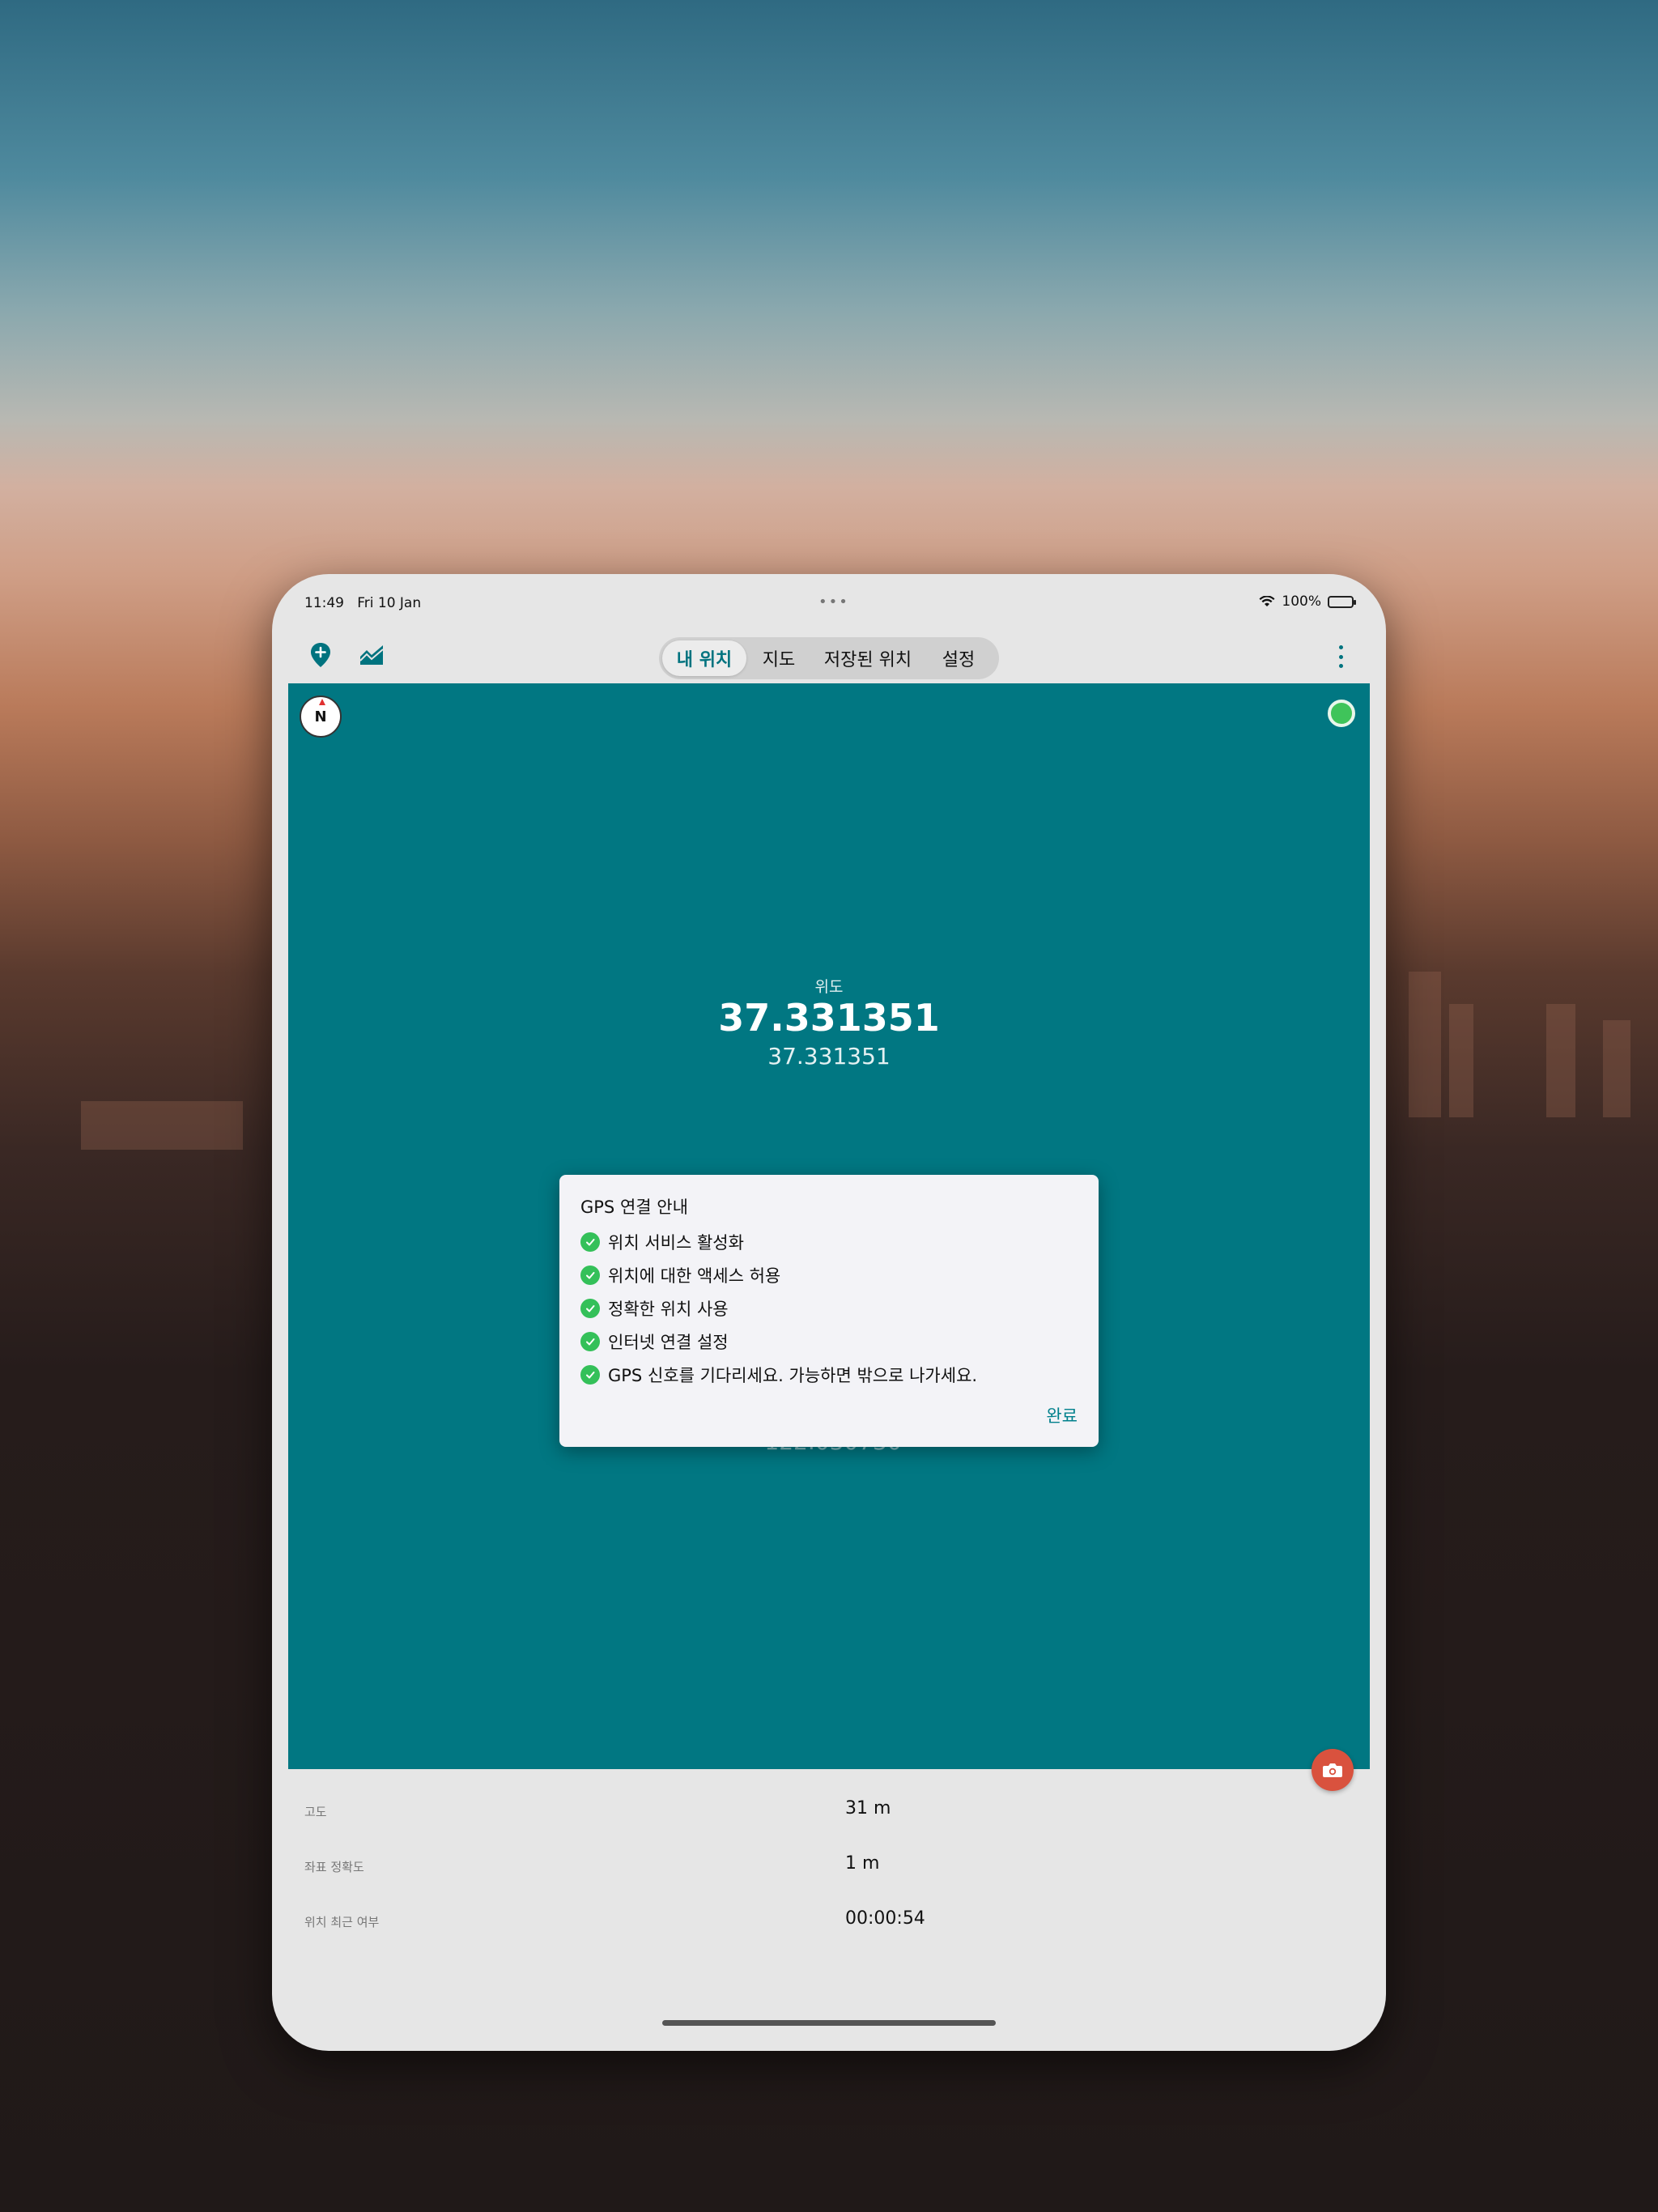  Describe the element at coordinates (634, 1207) in the screenshot. I see `dialog-title: GPS 연결 안내` at that location.